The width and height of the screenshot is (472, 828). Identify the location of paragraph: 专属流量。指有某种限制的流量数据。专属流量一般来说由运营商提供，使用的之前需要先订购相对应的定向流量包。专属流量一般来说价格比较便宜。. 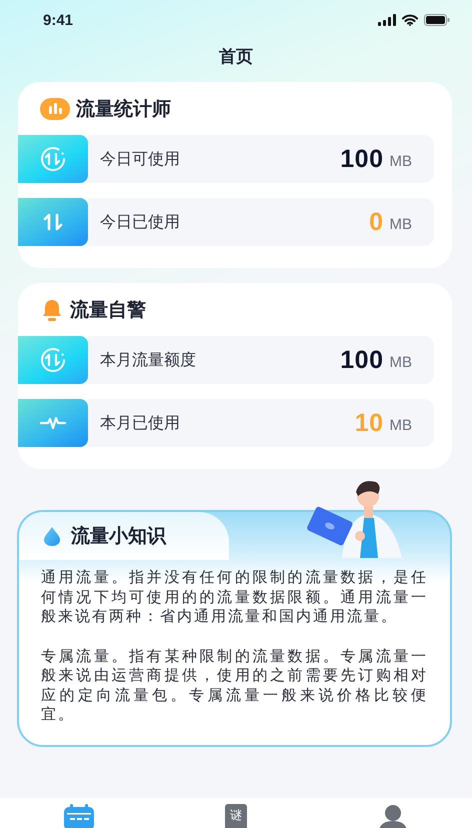
(234, 685).